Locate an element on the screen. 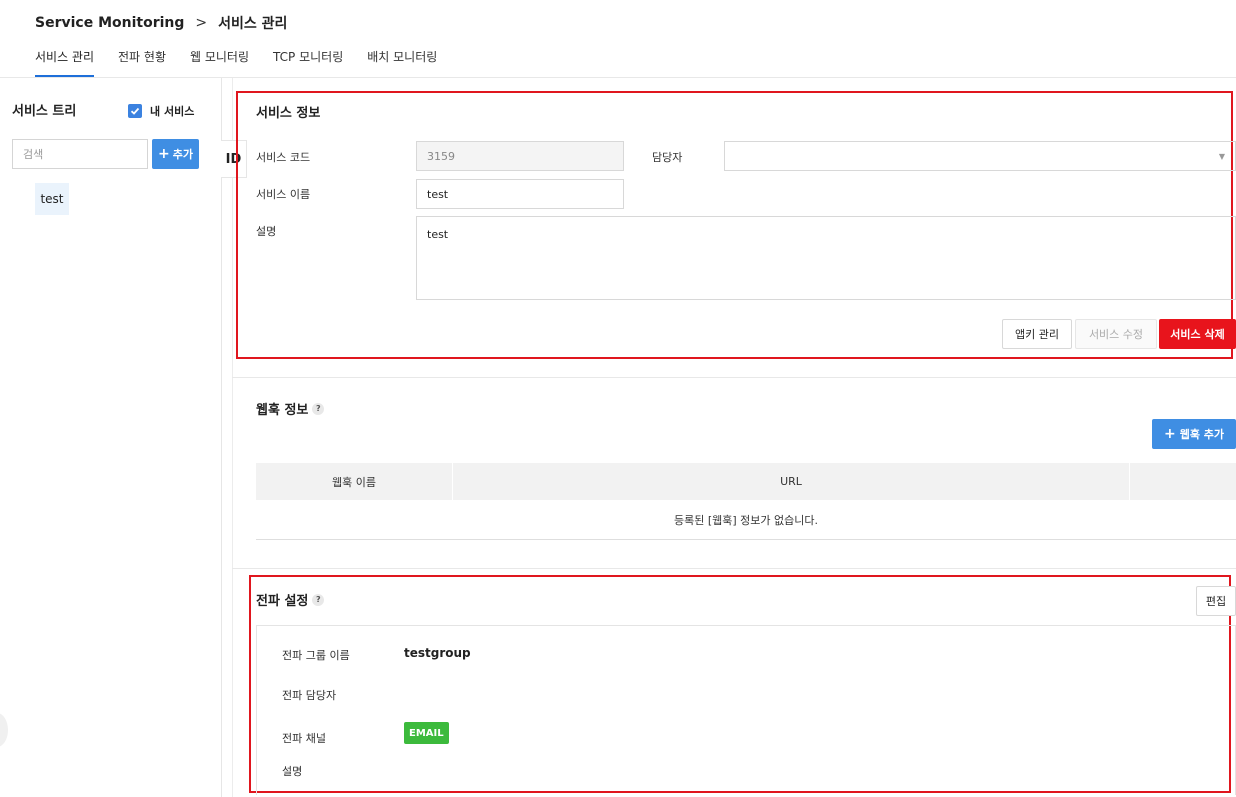  my-service-label: 내 서비스 is located at coordinates (172, 111).